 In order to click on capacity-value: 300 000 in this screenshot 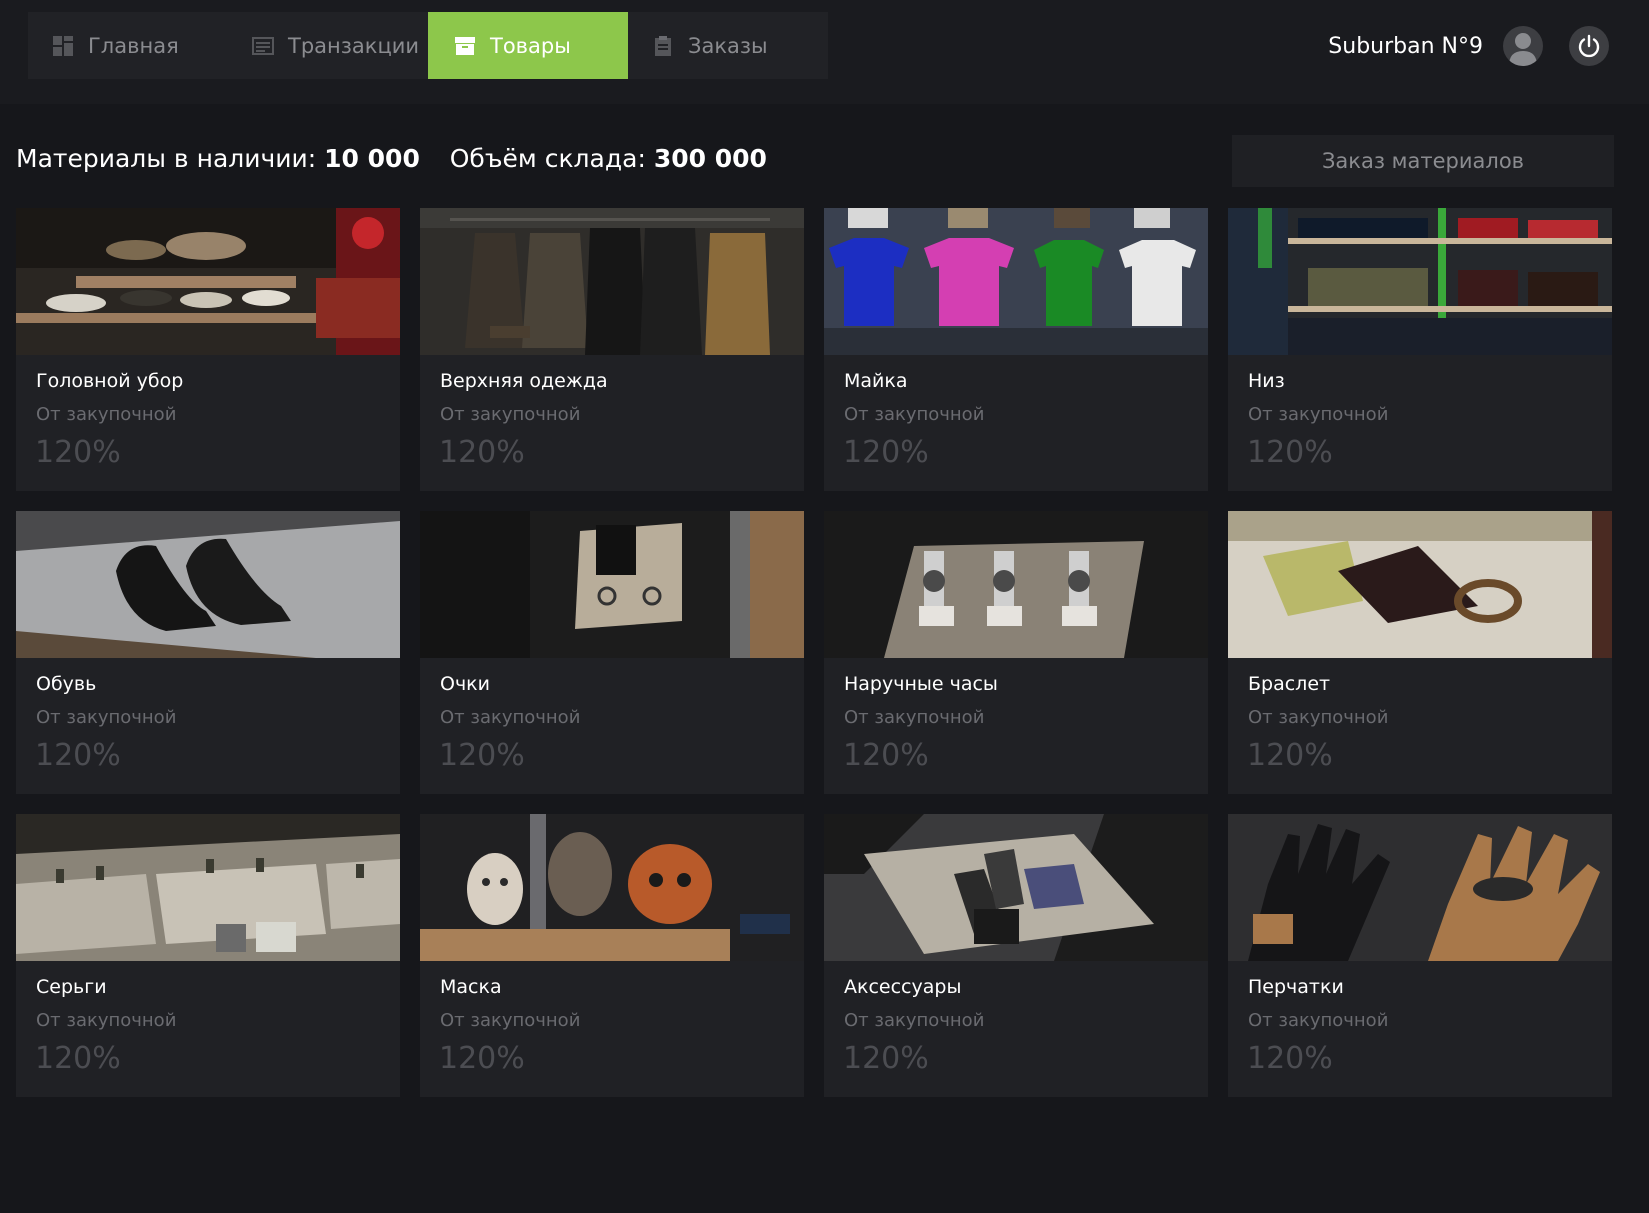, I will do `click(710, 158)`.